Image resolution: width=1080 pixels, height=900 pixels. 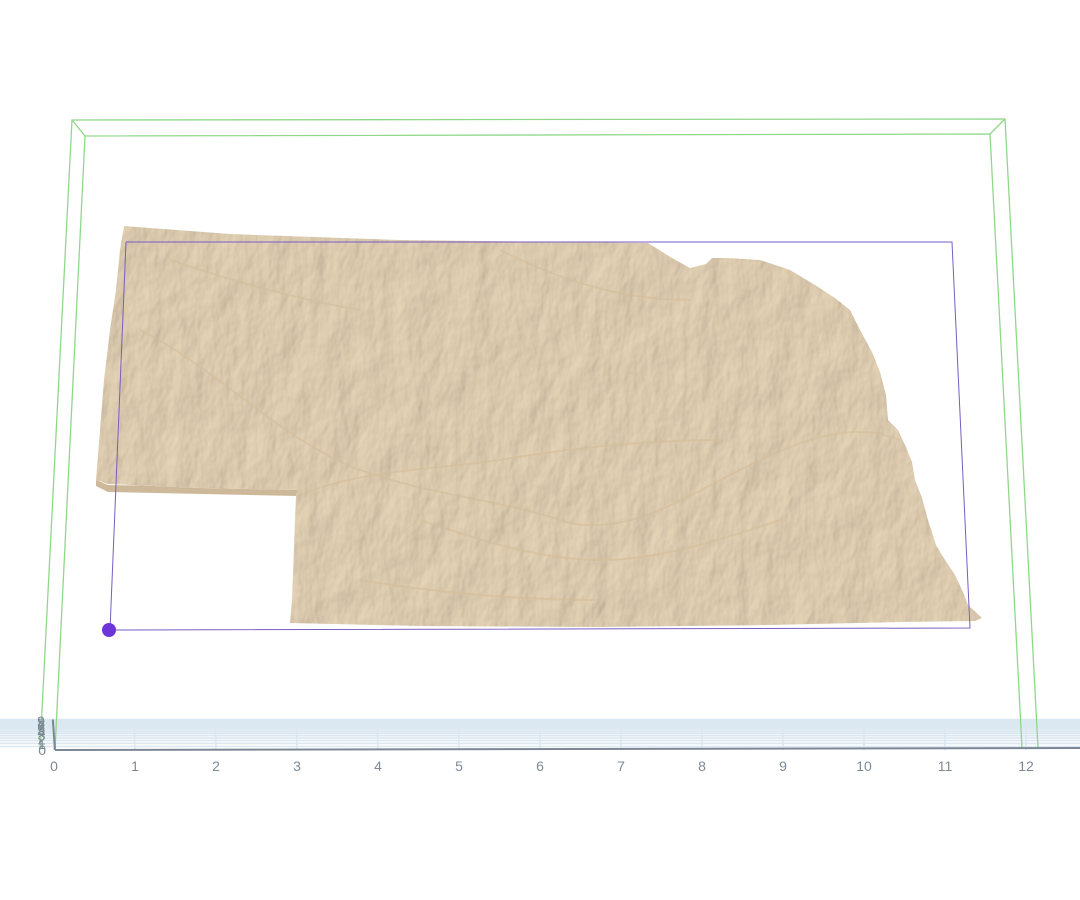 I want to click on x-tick-label: 4, so click(x=378, y=766).